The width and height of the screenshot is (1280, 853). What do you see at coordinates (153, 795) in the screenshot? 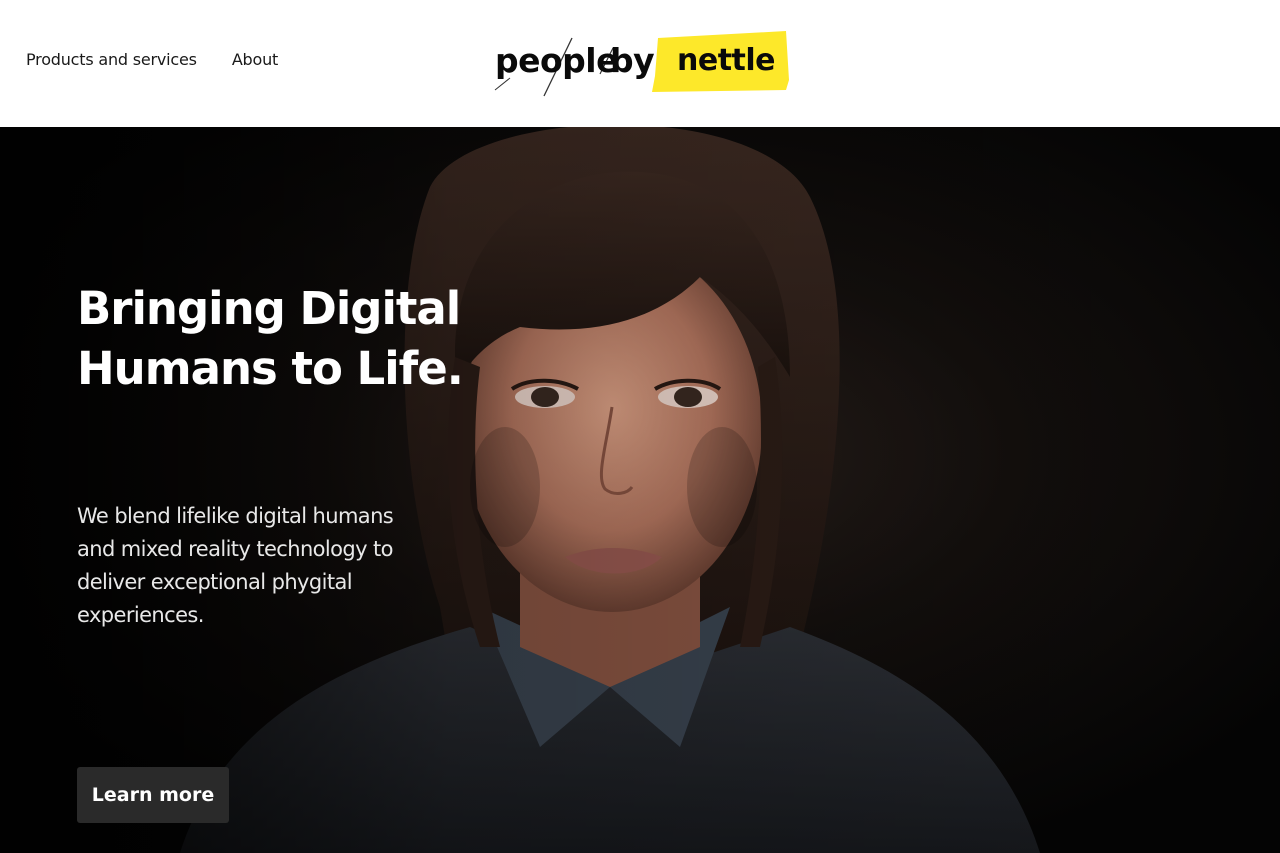
I see `learn-more-button: Learn more` at bounding box center [153, 795].